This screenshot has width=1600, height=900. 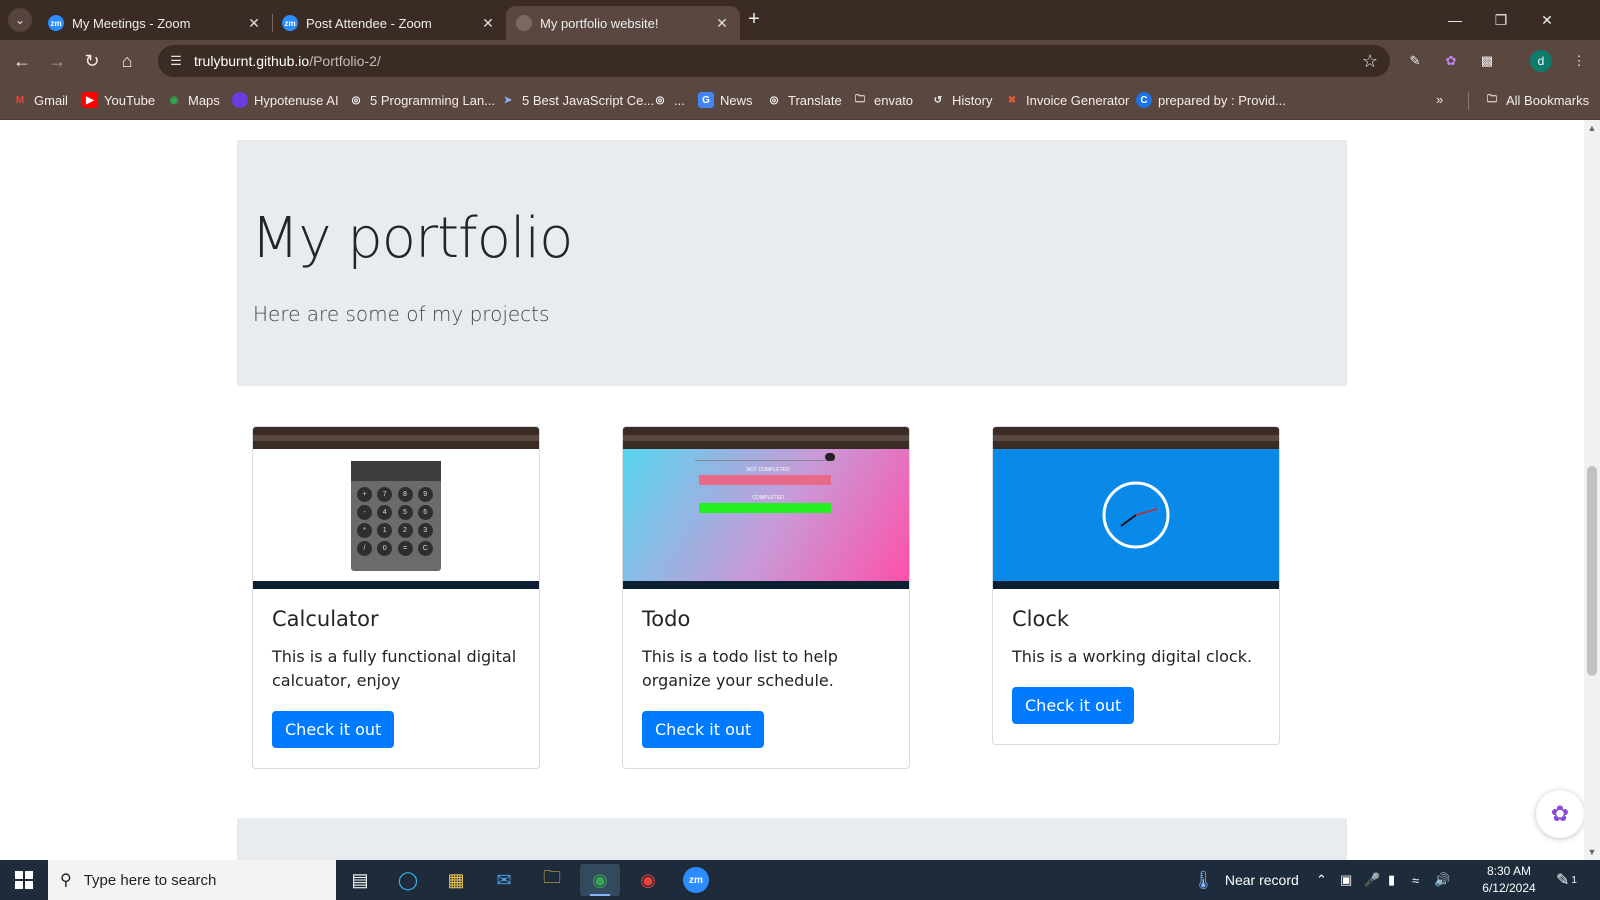 What do you see at coordinates (364, 530) in the screenshot?
I see `calculator-key: *` at bounding box center [364, 530].